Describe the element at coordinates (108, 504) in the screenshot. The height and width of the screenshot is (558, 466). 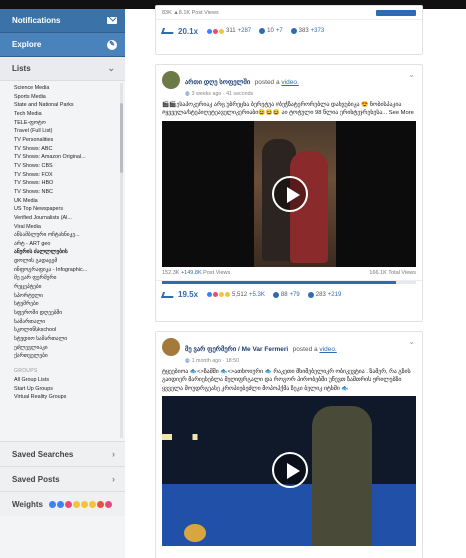
I see `care-icon` at that location.